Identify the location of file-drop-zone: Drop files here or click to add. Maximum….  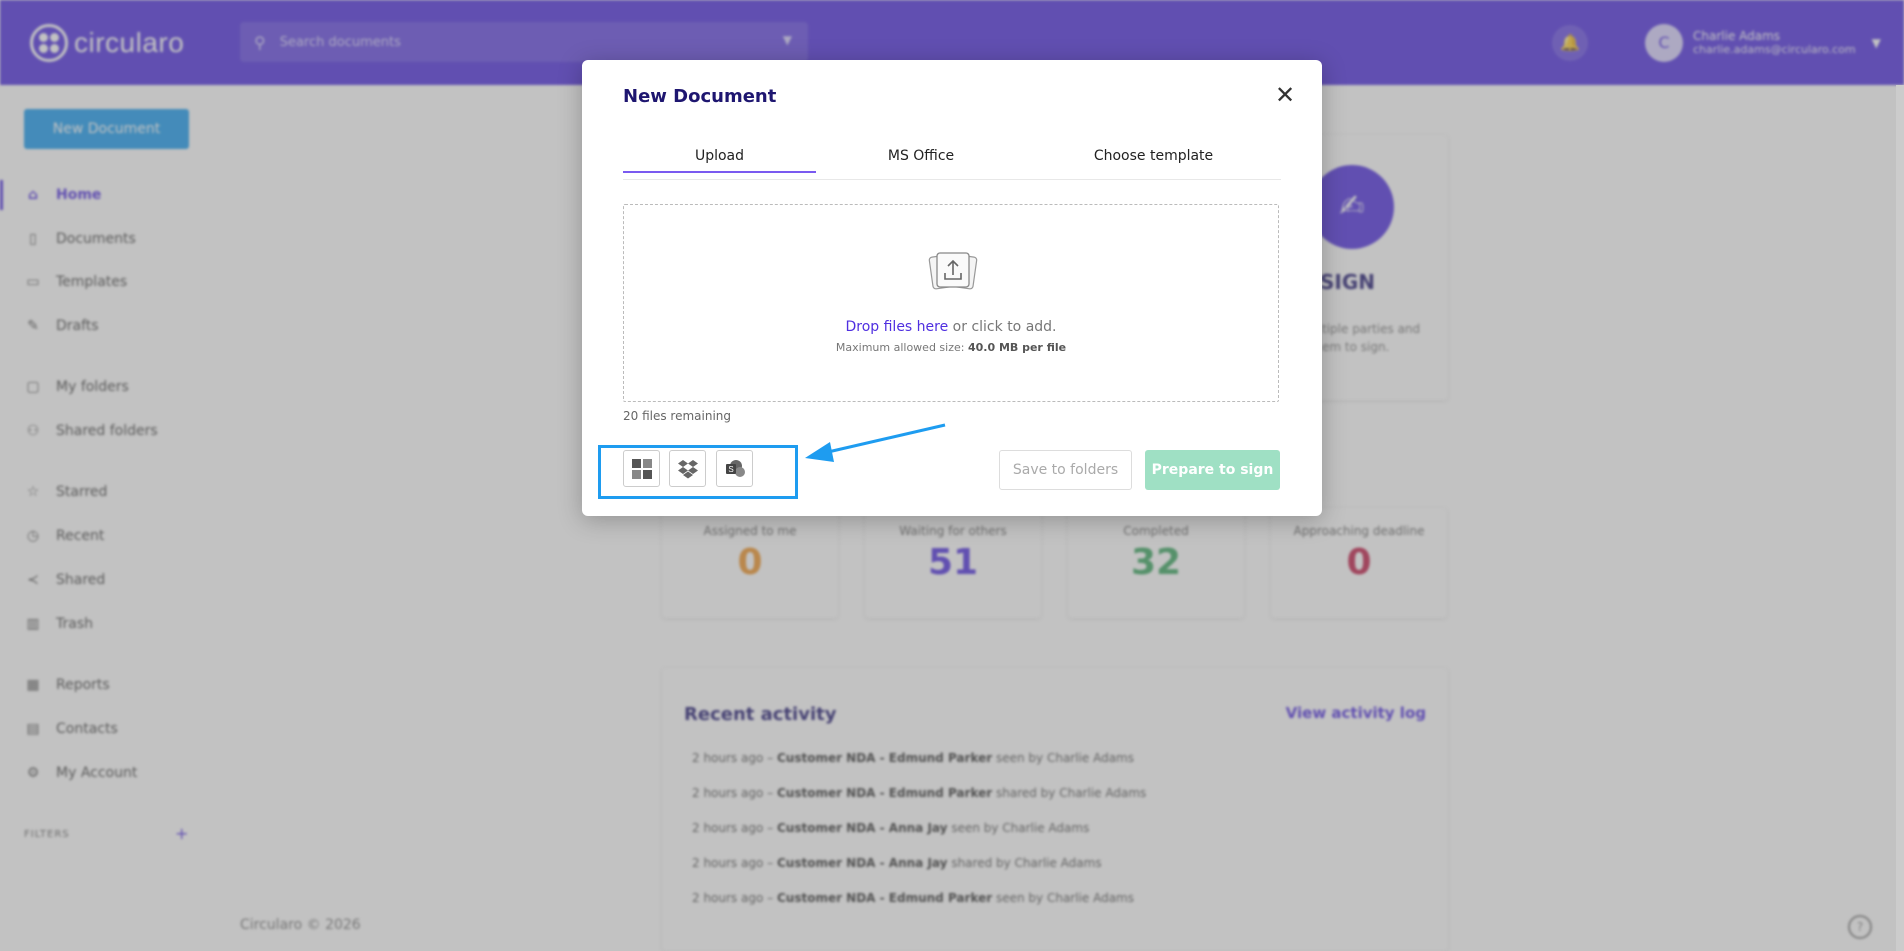
(951, 303).